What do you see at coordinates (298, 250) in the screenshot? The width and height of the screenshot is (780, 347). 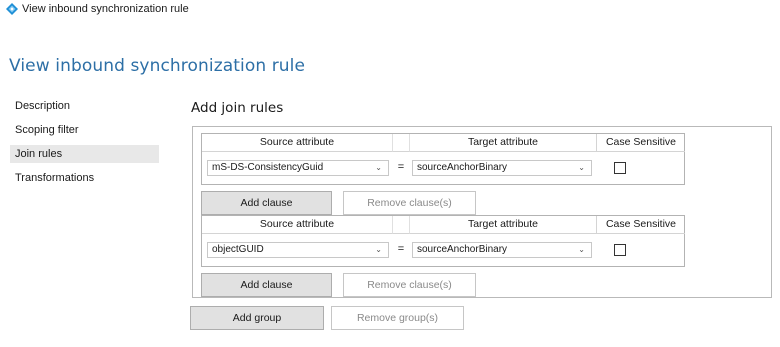 I see `source-attribute-select: objectGUID ⌄` at bounding box center [298, 250].